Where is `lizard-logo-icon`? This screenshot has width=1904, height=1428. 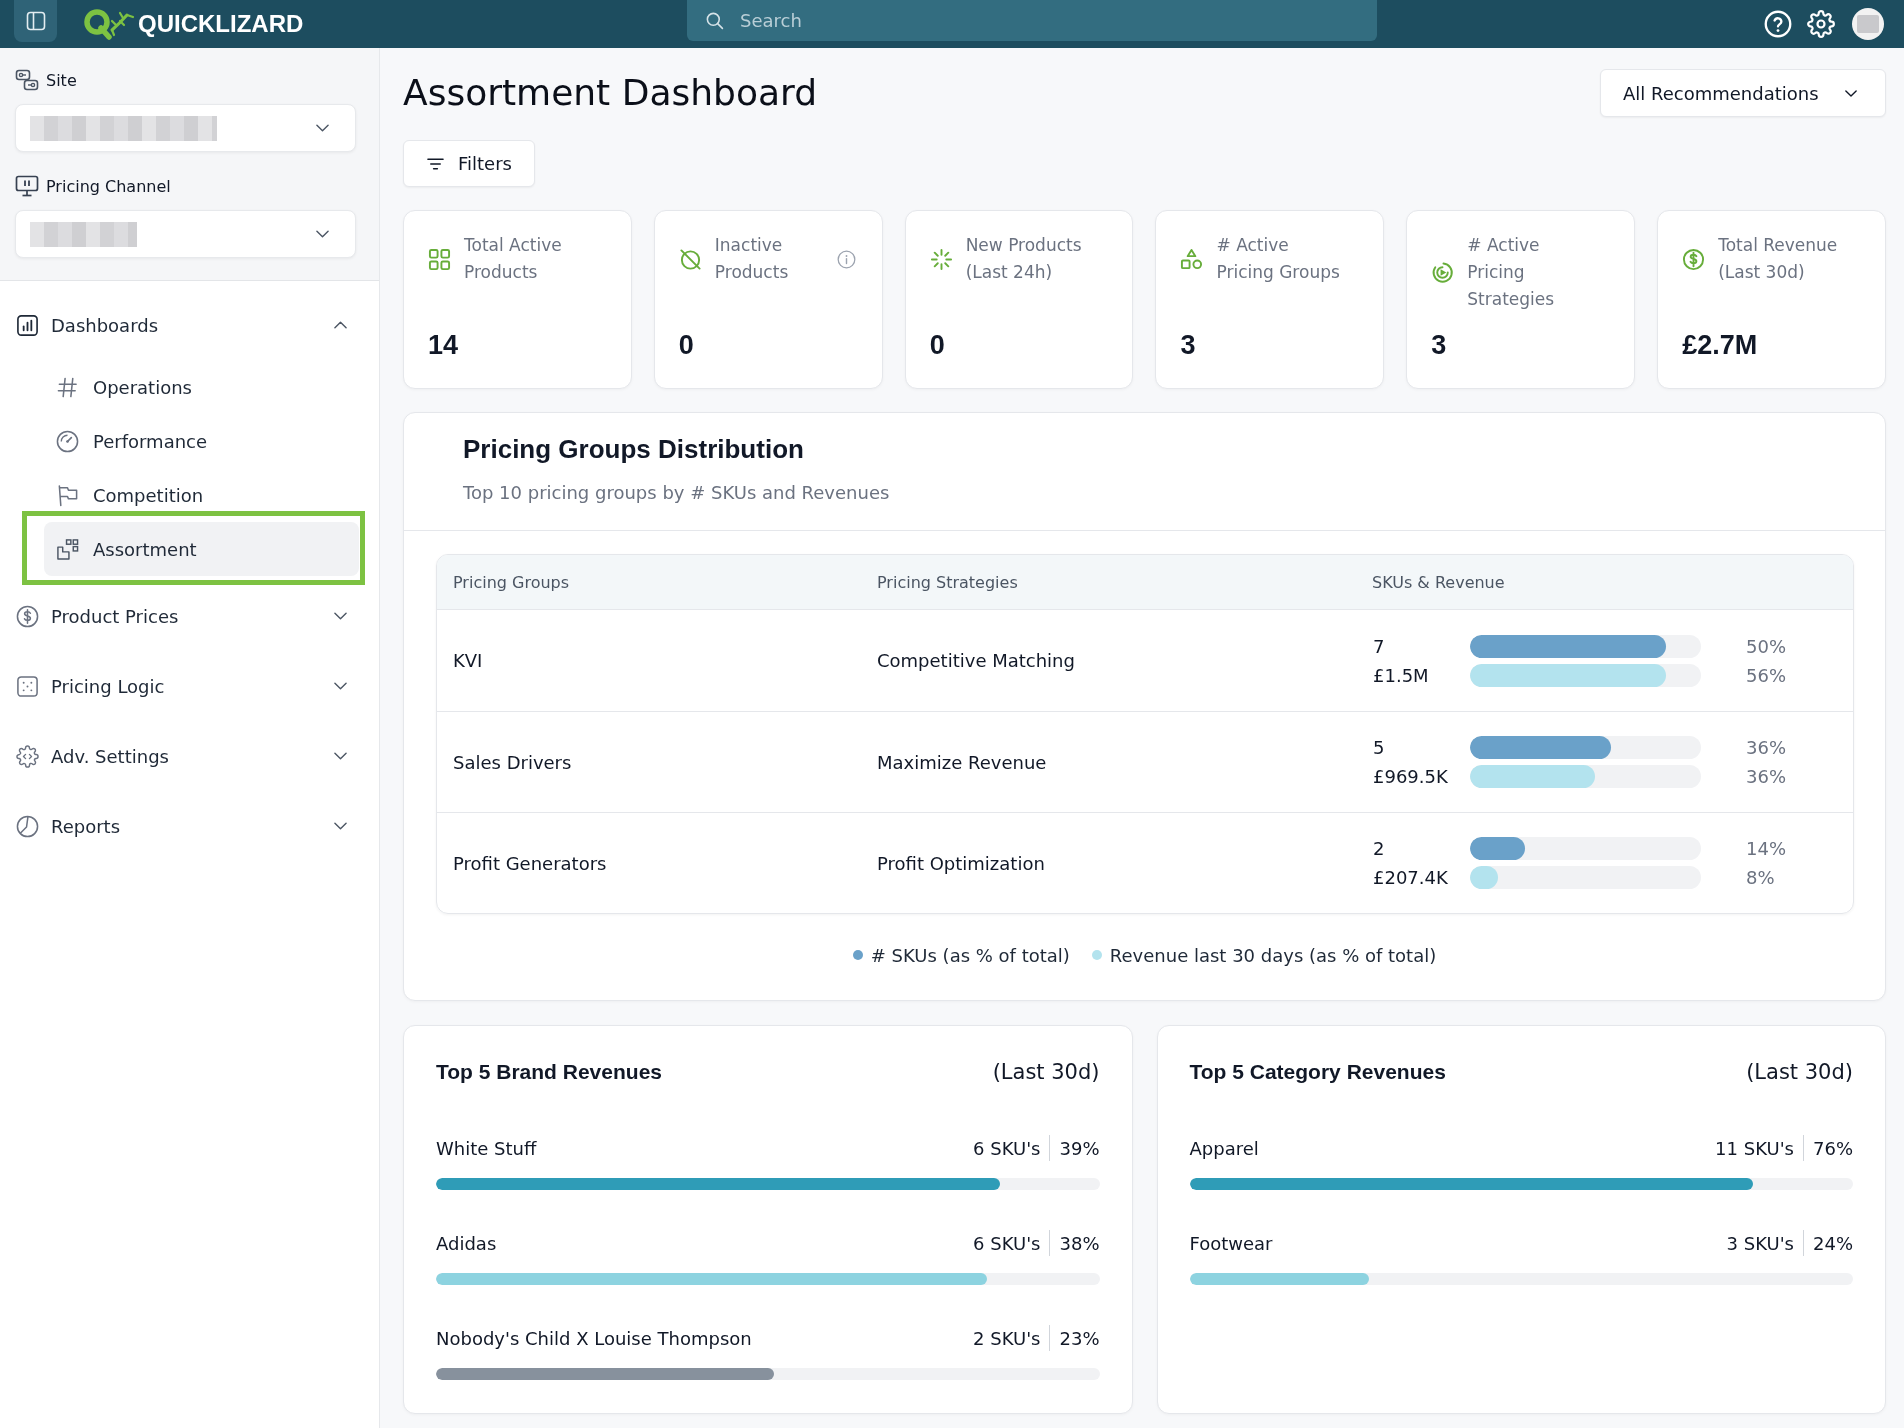
lizard-logo-icon is located at coordinates (109, 24).